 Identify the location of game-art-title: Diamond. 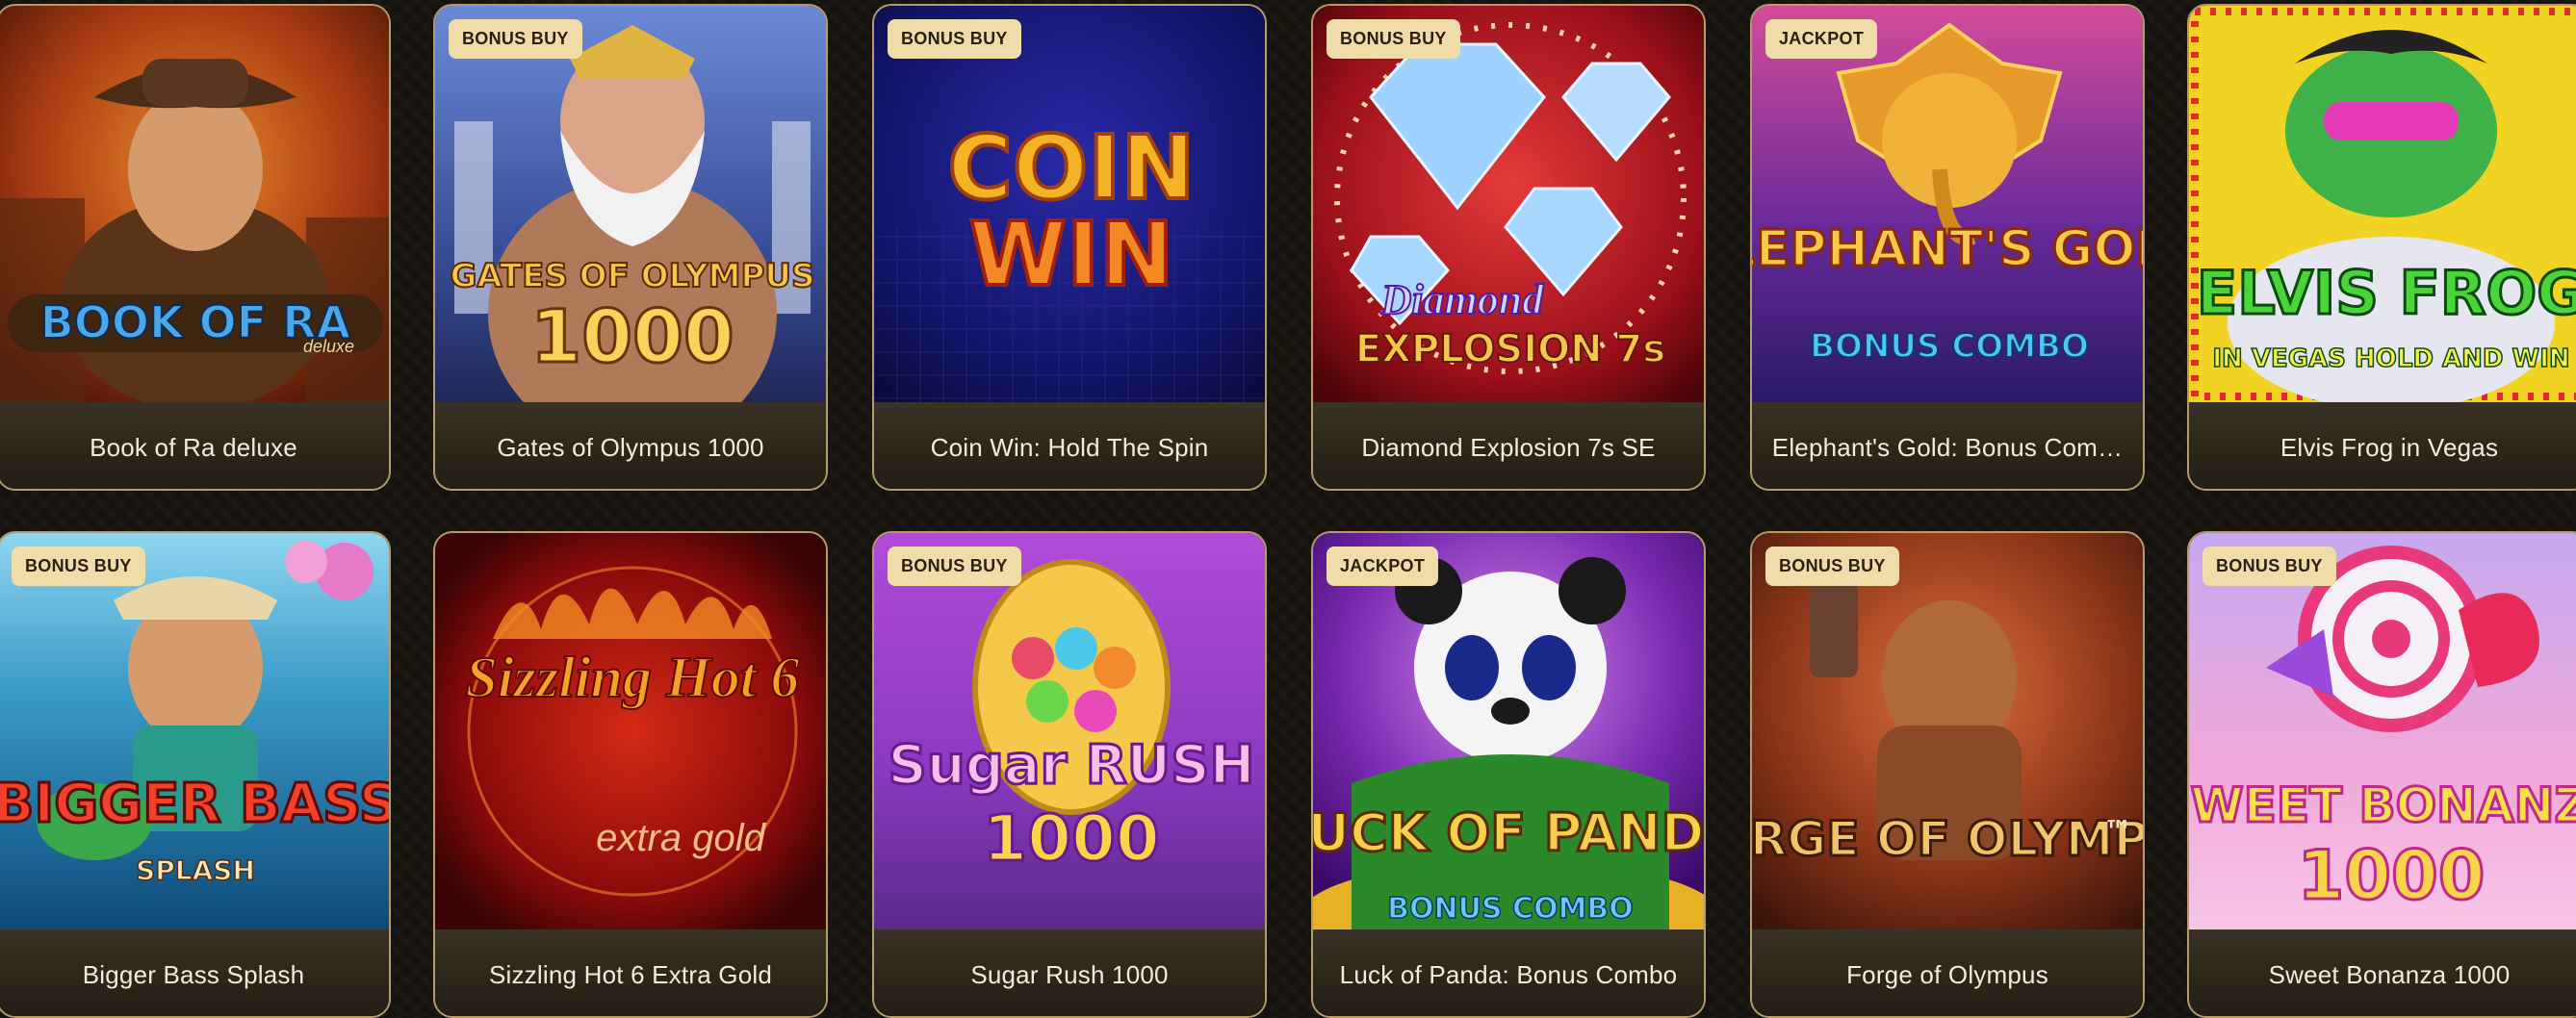
(1463, 299).